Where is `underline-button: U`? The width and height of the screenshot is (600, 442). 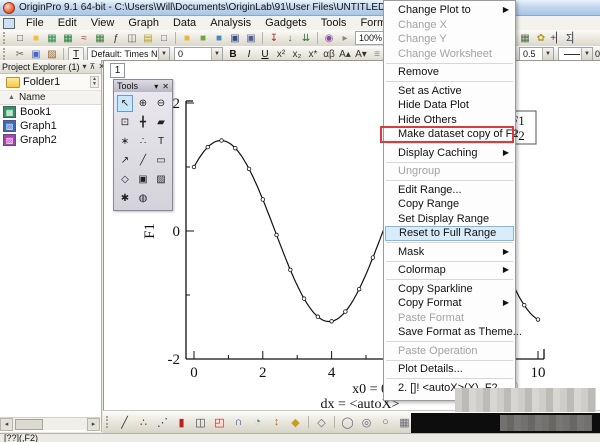
underline-button: U is located at coordinates (265, 54).